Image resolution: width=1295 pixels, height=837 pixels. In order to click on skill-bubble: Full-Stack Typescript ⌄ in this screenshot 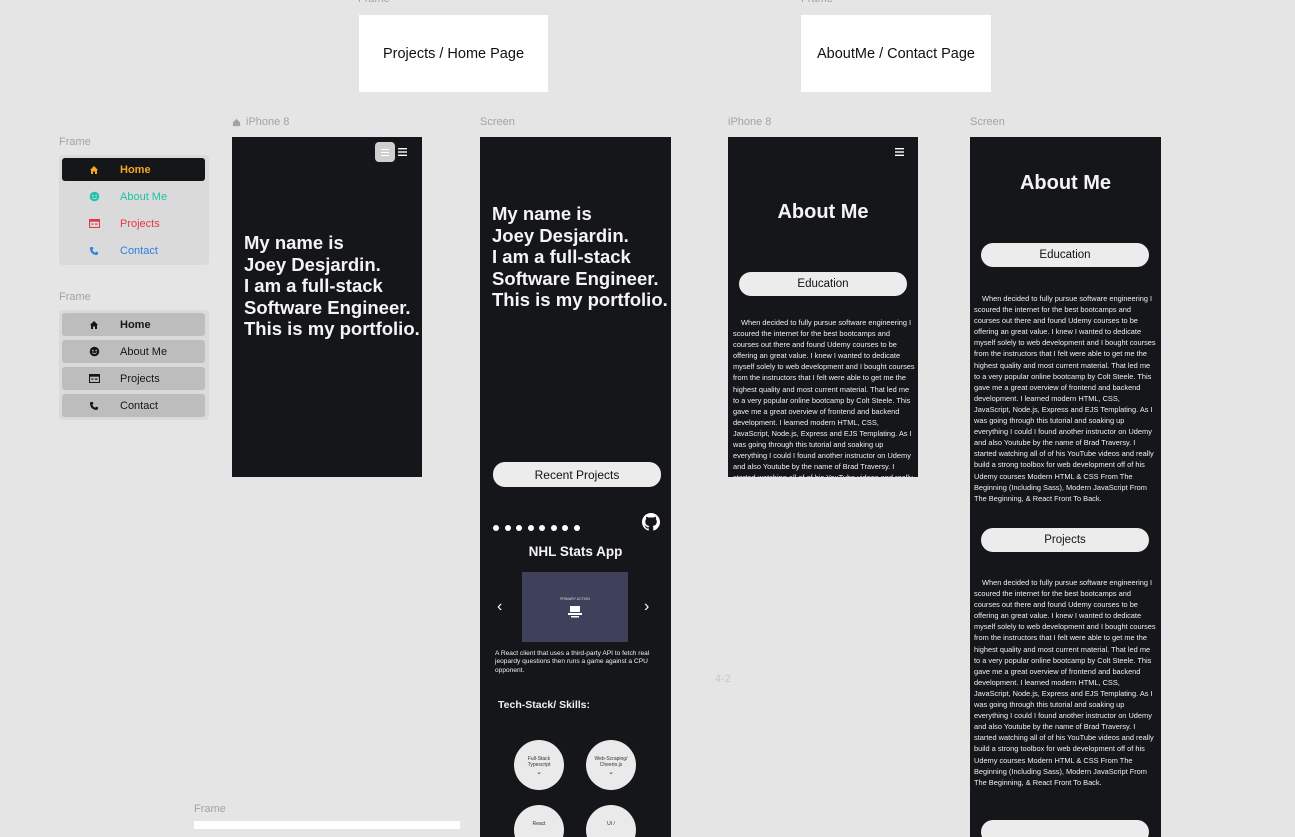, I will do `click(539, 765)`.